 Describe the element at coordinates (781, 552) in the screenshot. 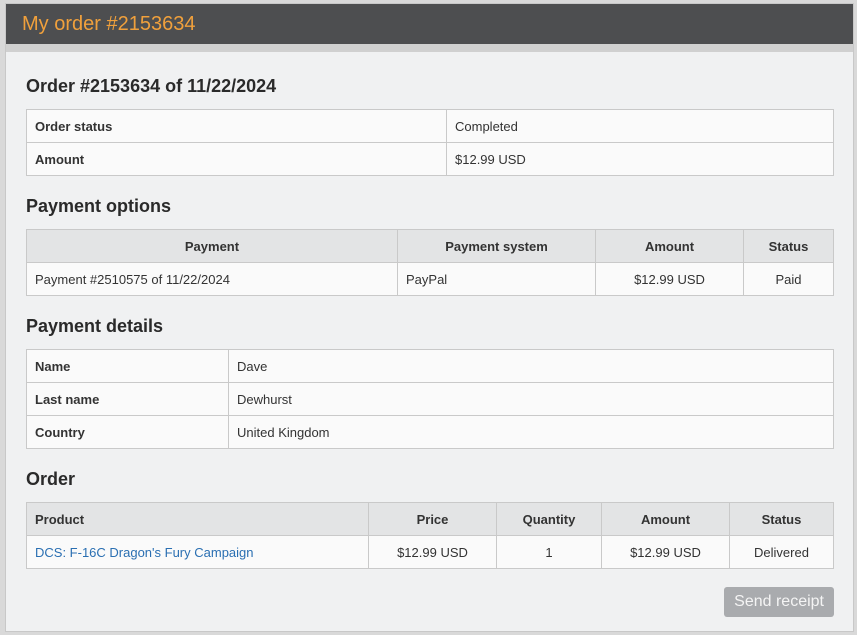

I see `item-status-cell: Delivered` at that location.